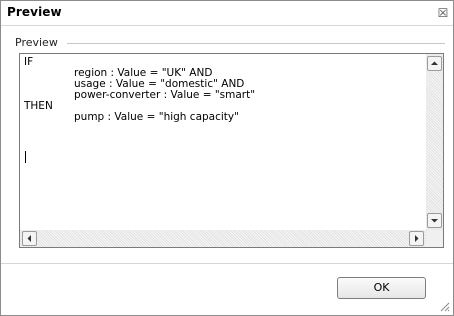  I want to click on scrollbar-corner, so click(434, 238).